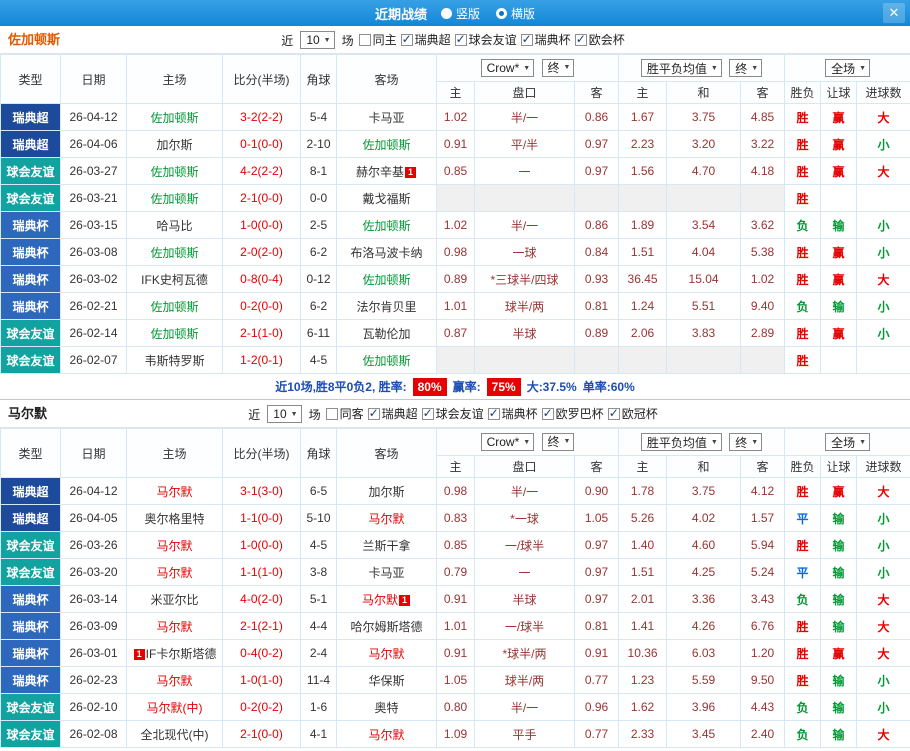  Describe the element at coordinates (524, 599) in the screenshot. I see `odds-handicap: 半球` at that location.